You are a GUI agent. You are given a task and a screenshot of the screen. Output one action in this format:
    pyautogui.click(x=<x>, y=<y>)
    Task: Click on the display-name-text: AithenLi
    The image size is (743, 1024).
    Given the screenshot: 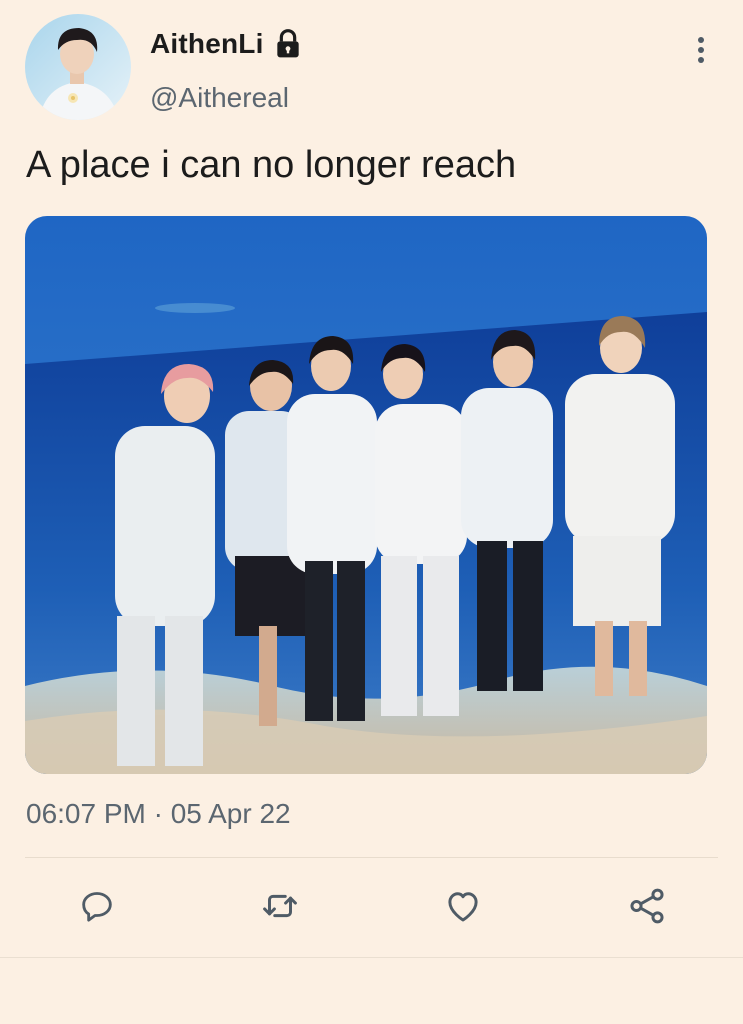 What is the action you would take?
    pyautogui.click(x=207, y=43)
    